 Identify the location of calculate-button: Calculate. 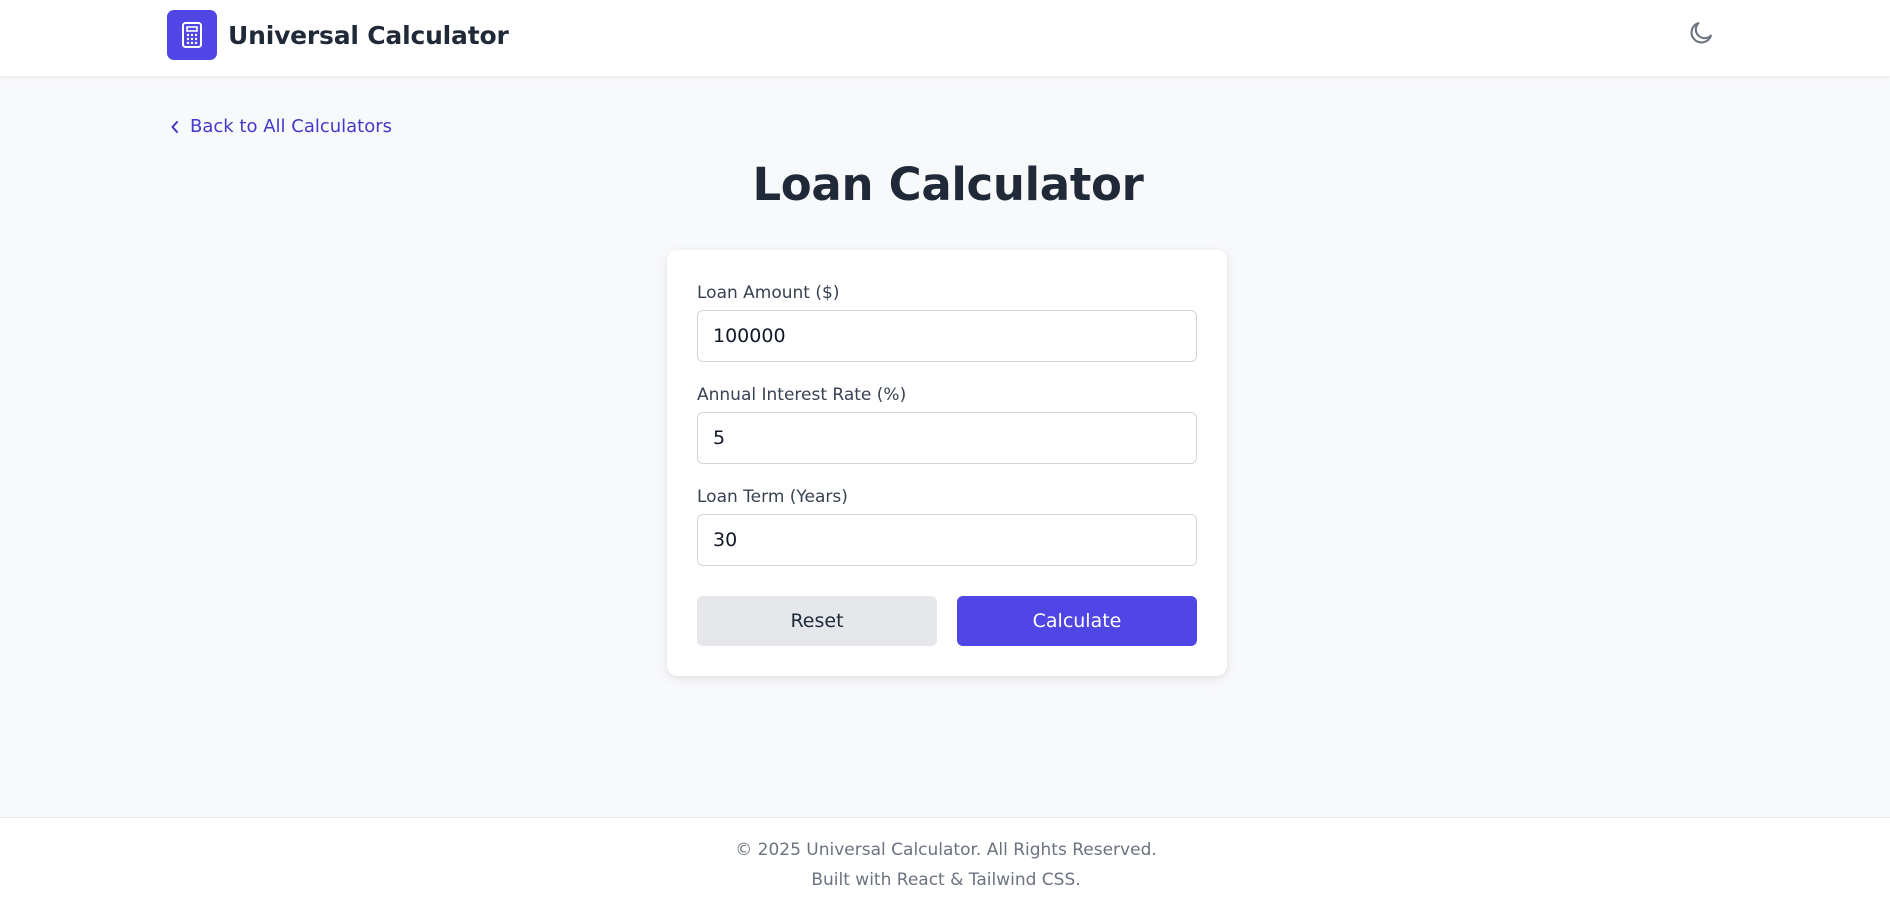
(1077, 621).